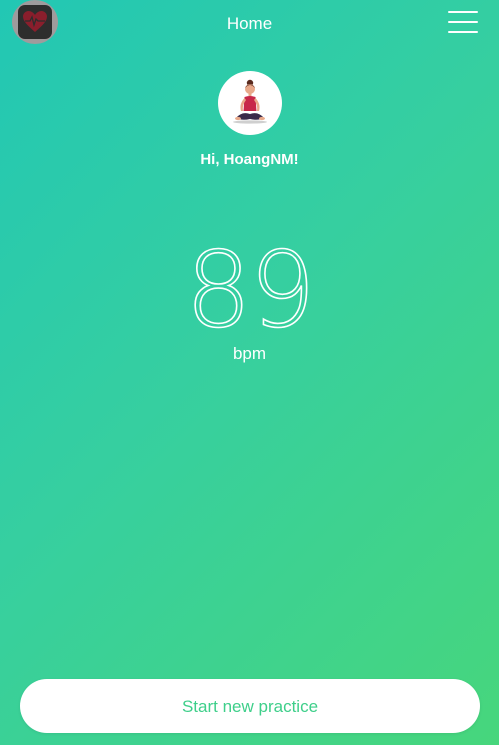 The height and width of the screenshot is (745, 499). What do you see at coordinates (249, 159) in the screenshot?
I see `greeting-text: Hi, HoangNM!` at bounding box center [249, 159].